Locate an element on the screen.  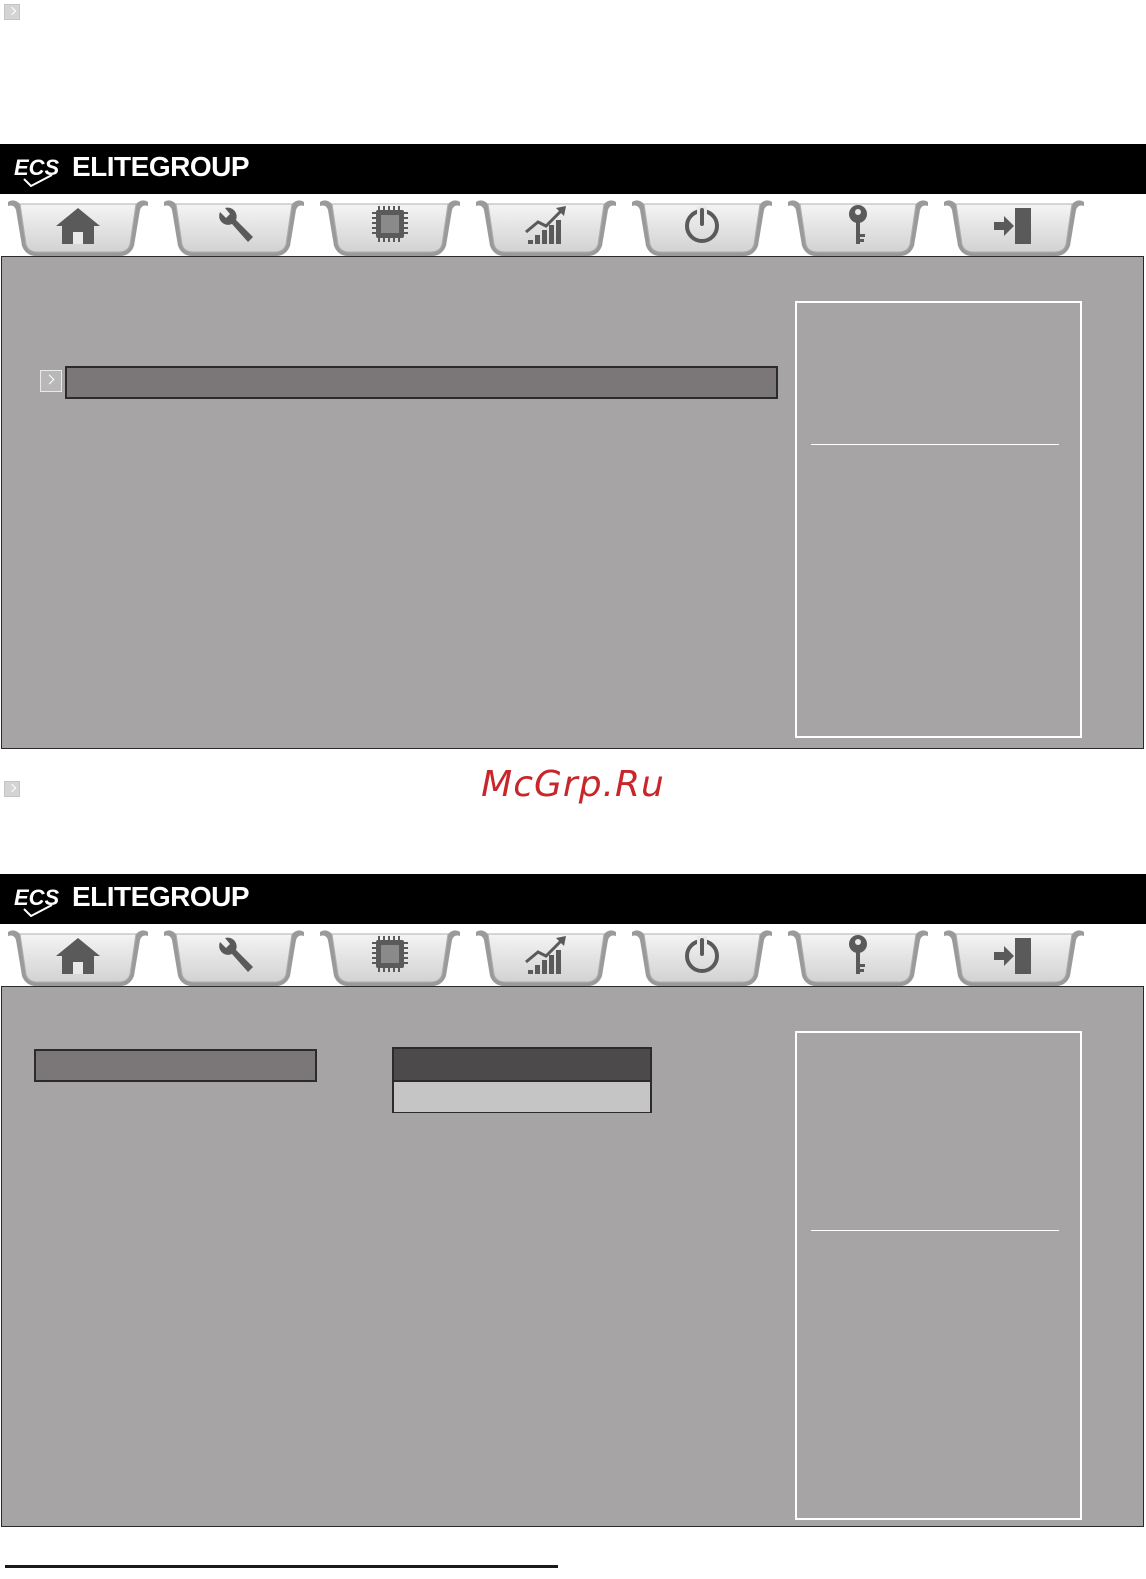
option-popup is located at coordinates (522, 1080).